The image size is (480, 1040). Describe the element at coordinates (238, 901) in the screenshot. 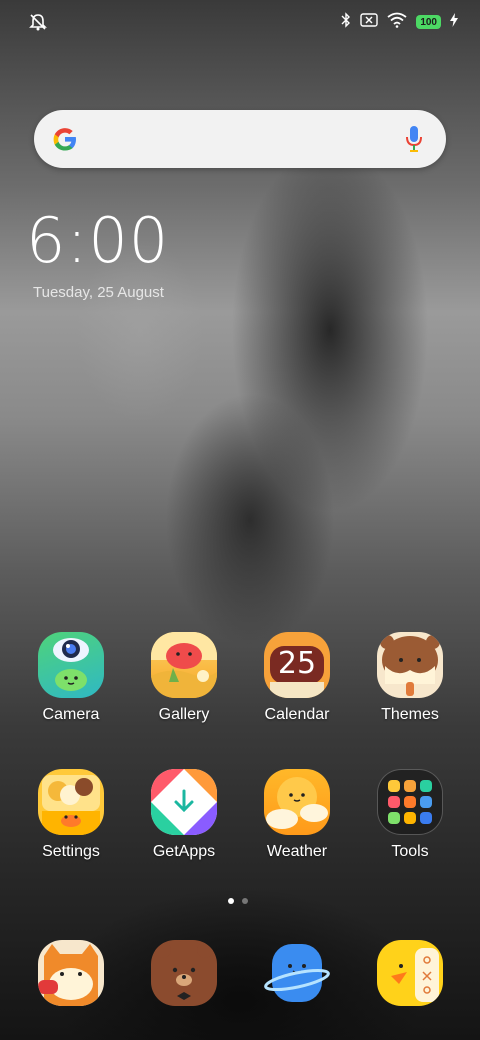

I see `page-indicator` at that location.